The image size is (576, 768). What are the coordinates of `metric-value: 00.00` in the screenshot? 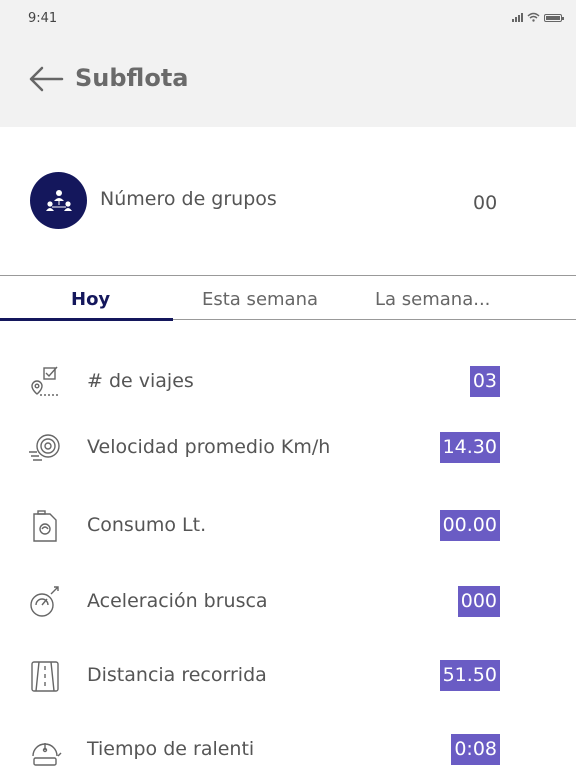 It's located at (469, 525).